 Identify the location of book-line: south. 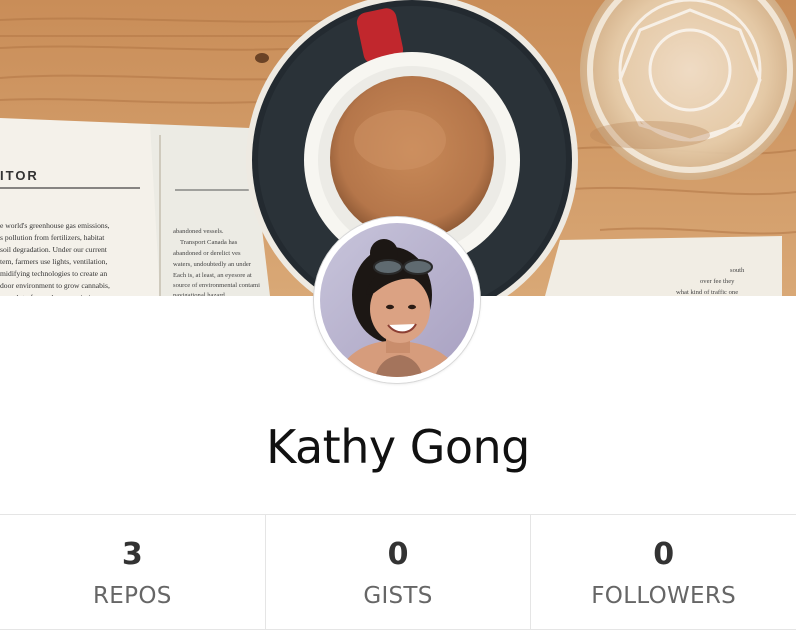
(737, 270).